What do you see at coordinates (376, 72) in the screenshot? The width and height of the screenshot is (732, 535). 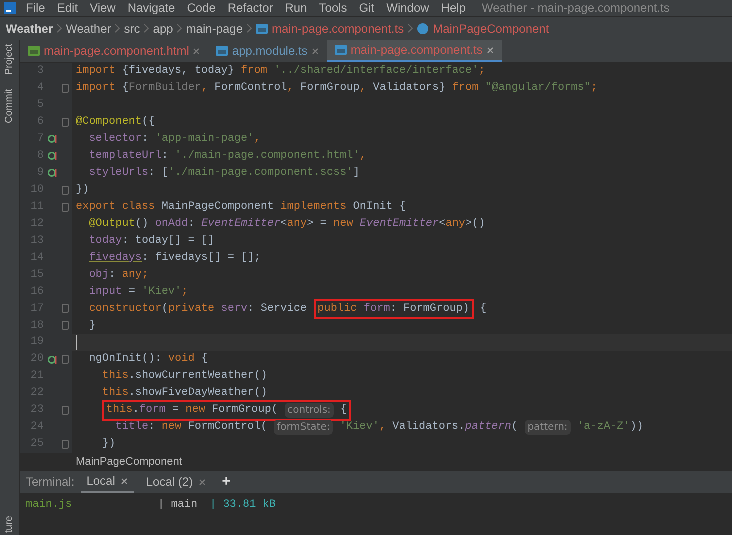 I see `code-token: '../shared/interface/interface'` at bounding box center [376, 72].